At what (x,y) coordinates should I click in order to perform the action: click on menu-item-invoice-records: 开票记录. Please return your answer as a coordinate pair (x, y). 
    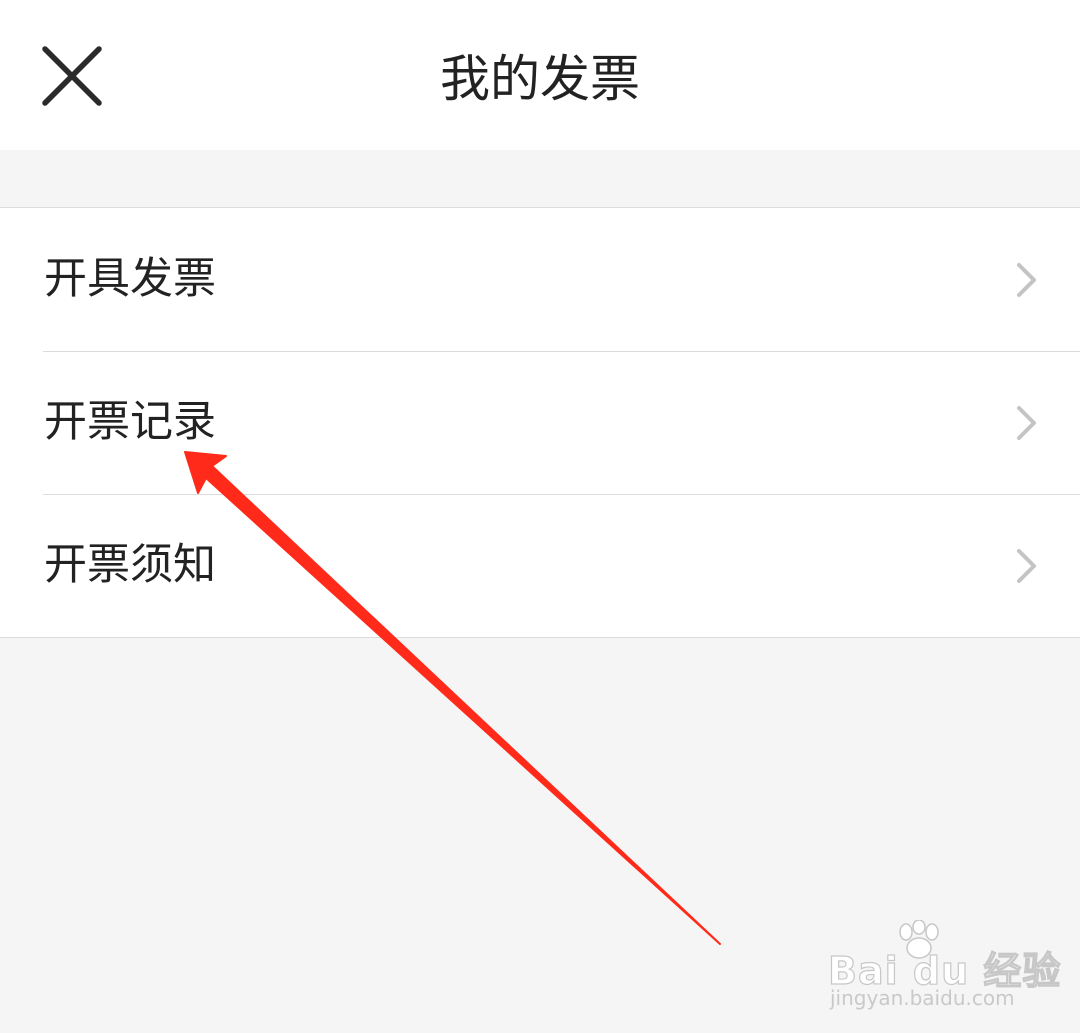
    Looking at the image, I should click on (540, 422).